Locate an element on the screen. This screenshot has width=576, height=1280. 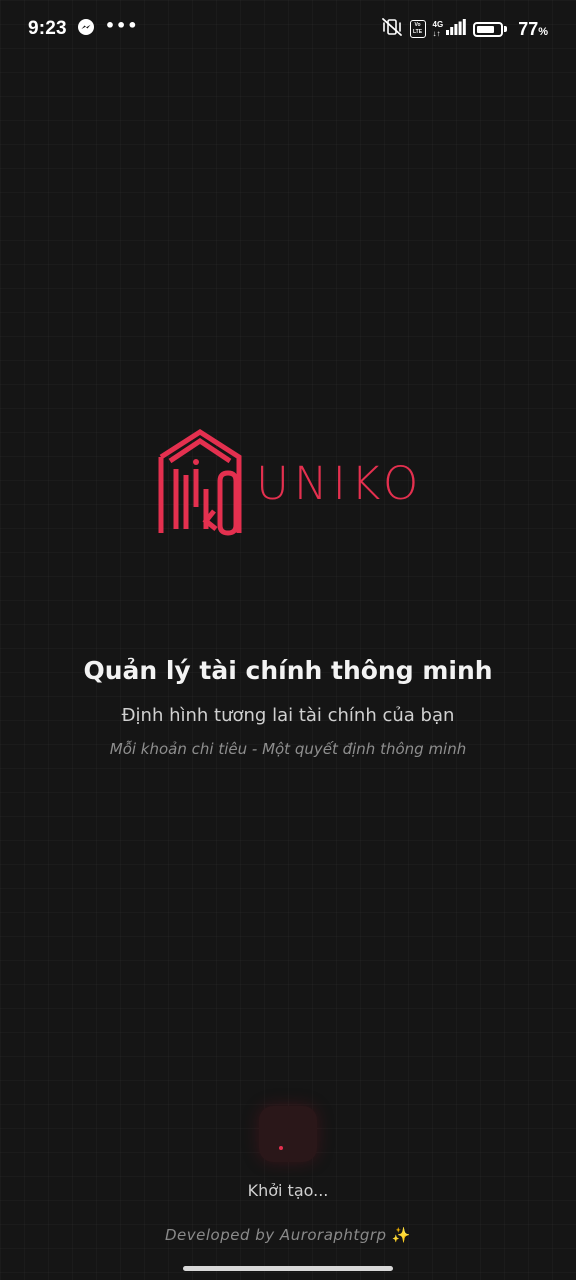
battery-cap is located at coordinates (506, 29).